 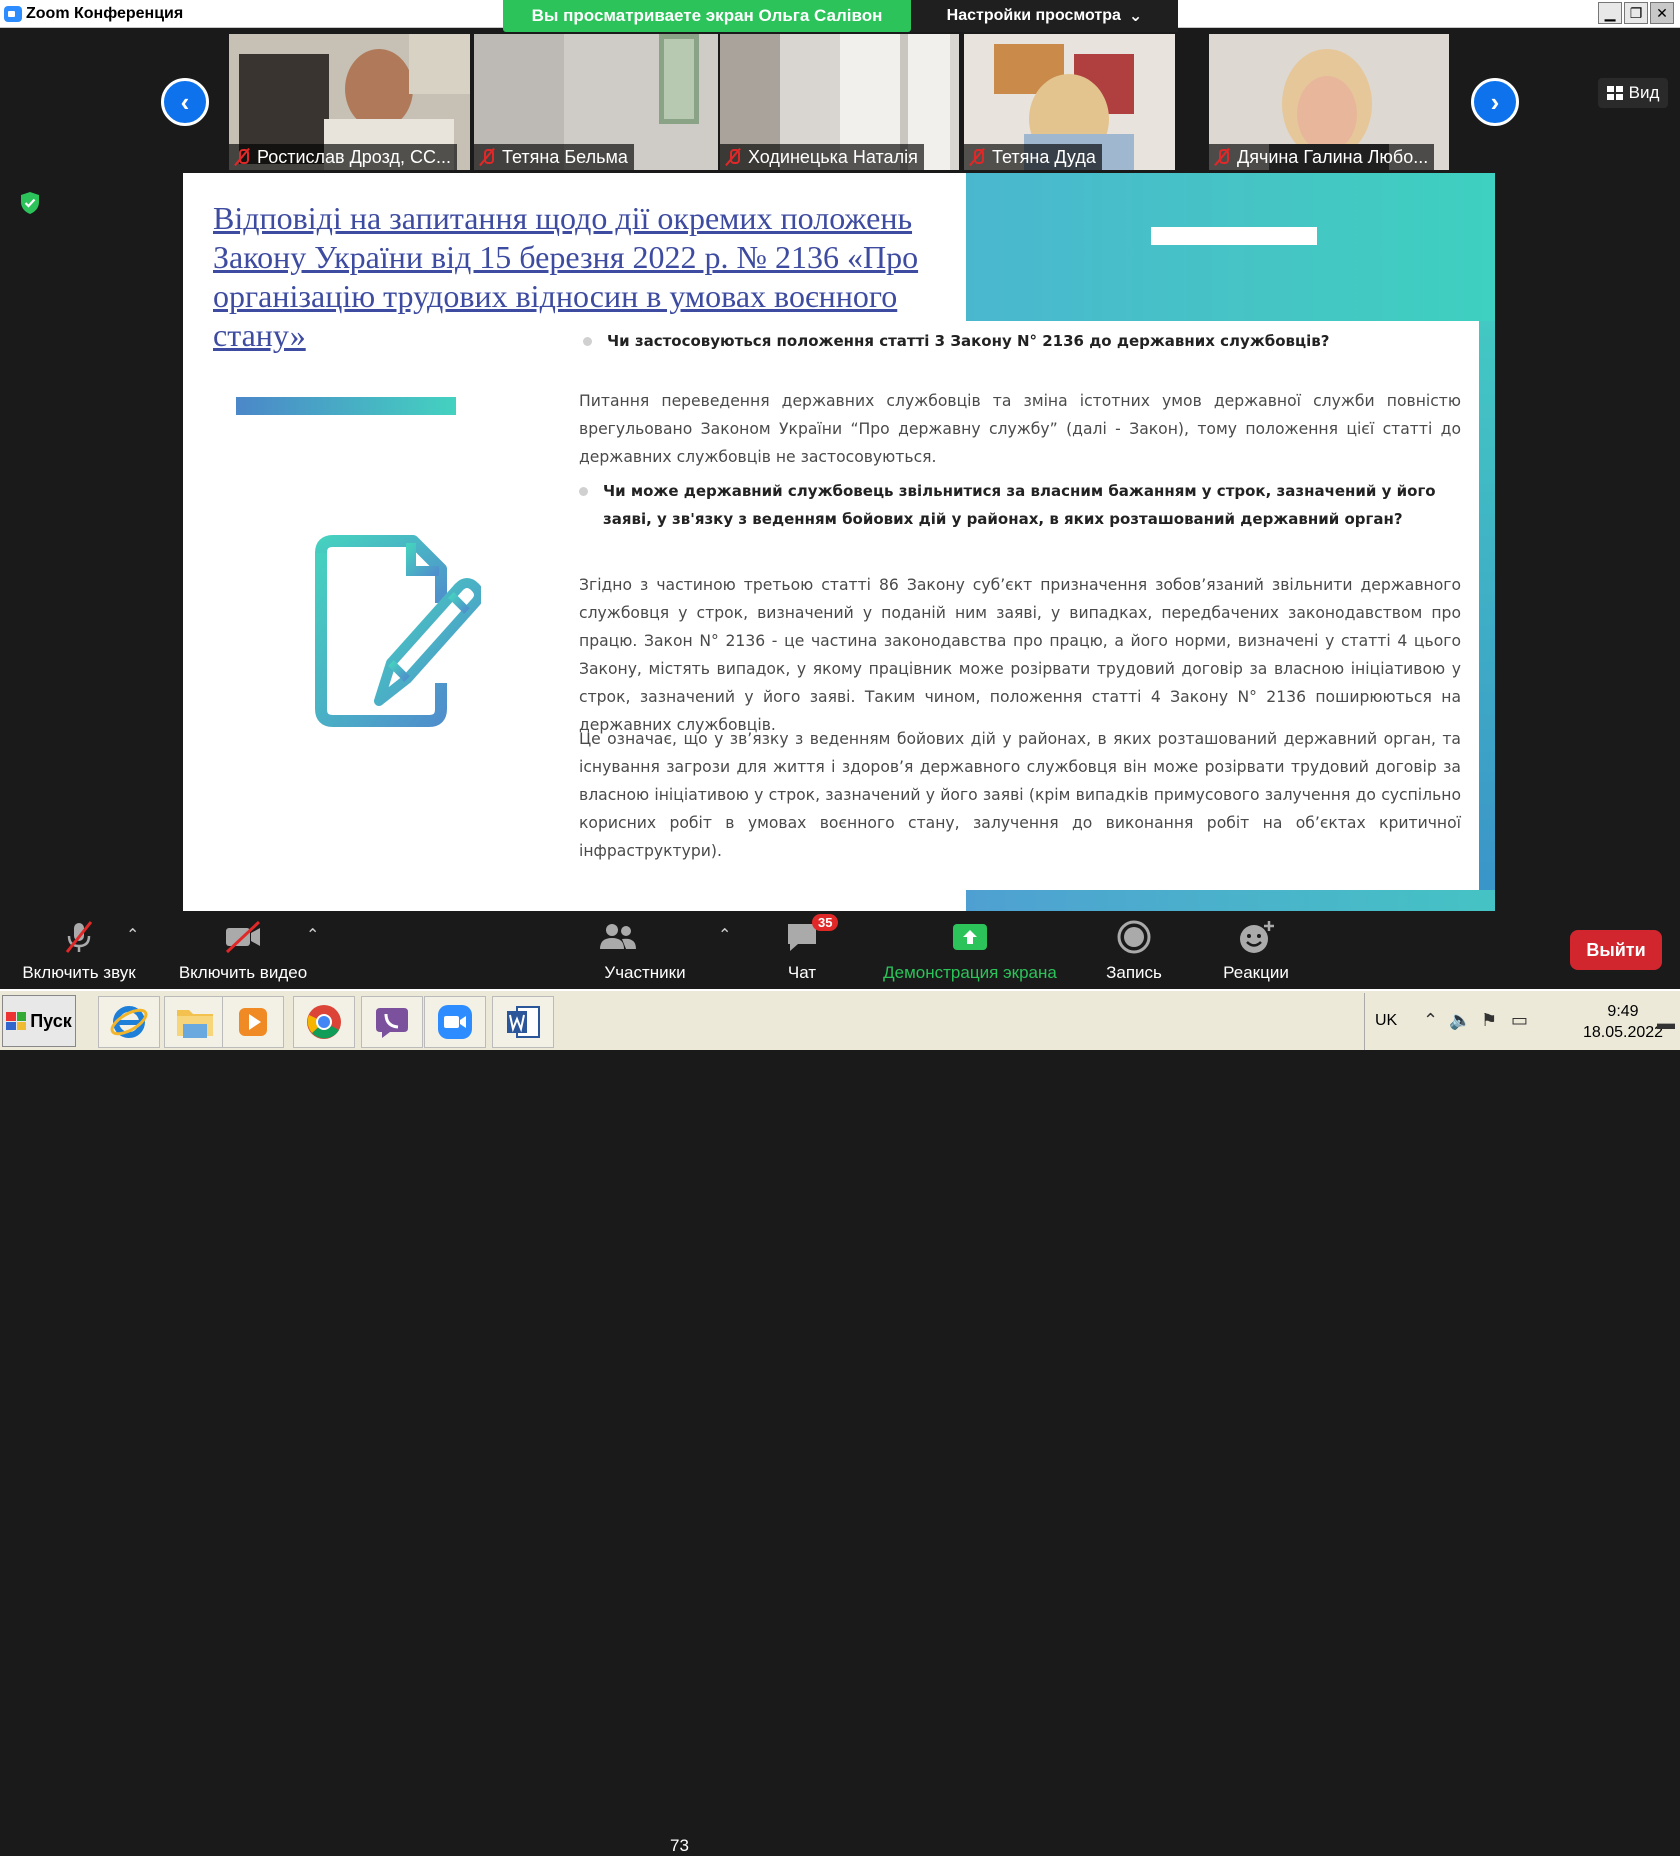 What do you see at coordinates (79, 937) in the screenshot?
I see `mic-off-icon` at bounding box center [79, 937].